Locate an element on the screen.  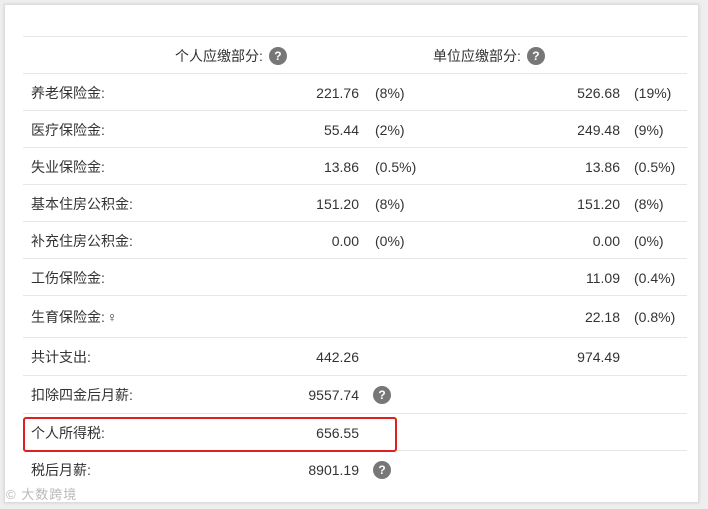
company-total: 974.49 is located at coordinates (598, 357).